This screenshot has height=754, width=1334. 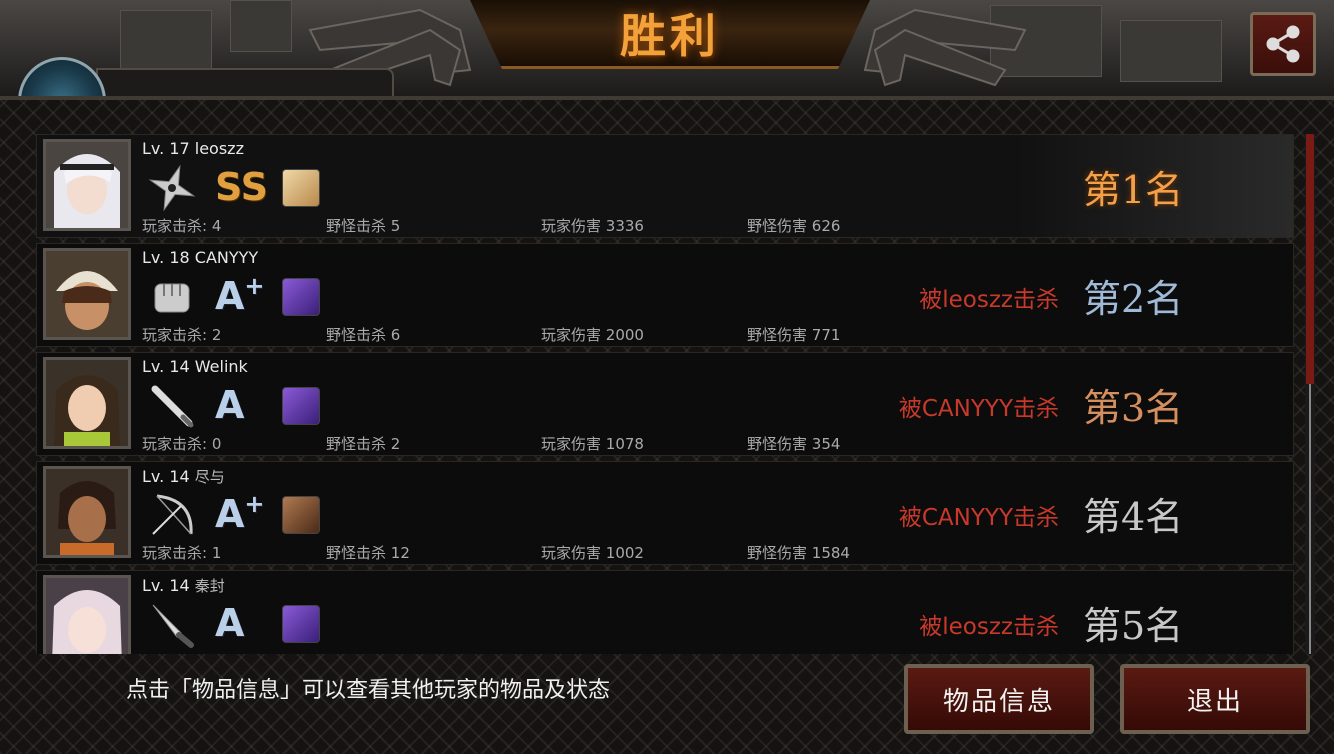 I want to click on crossed-blades-item-icon, so click(x=301, y=515).